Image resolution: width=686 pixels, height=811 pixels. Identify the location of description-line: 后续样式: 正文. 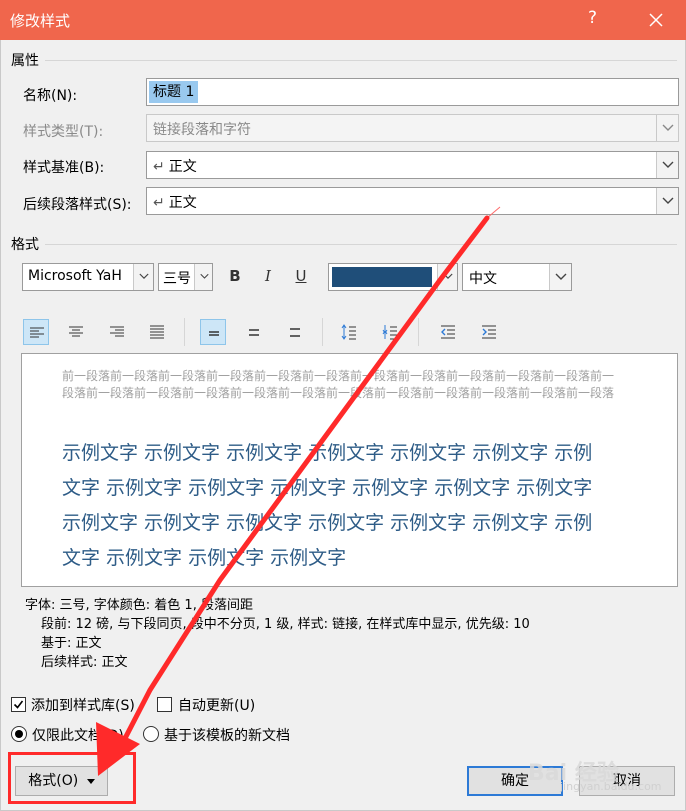
(84, 662).